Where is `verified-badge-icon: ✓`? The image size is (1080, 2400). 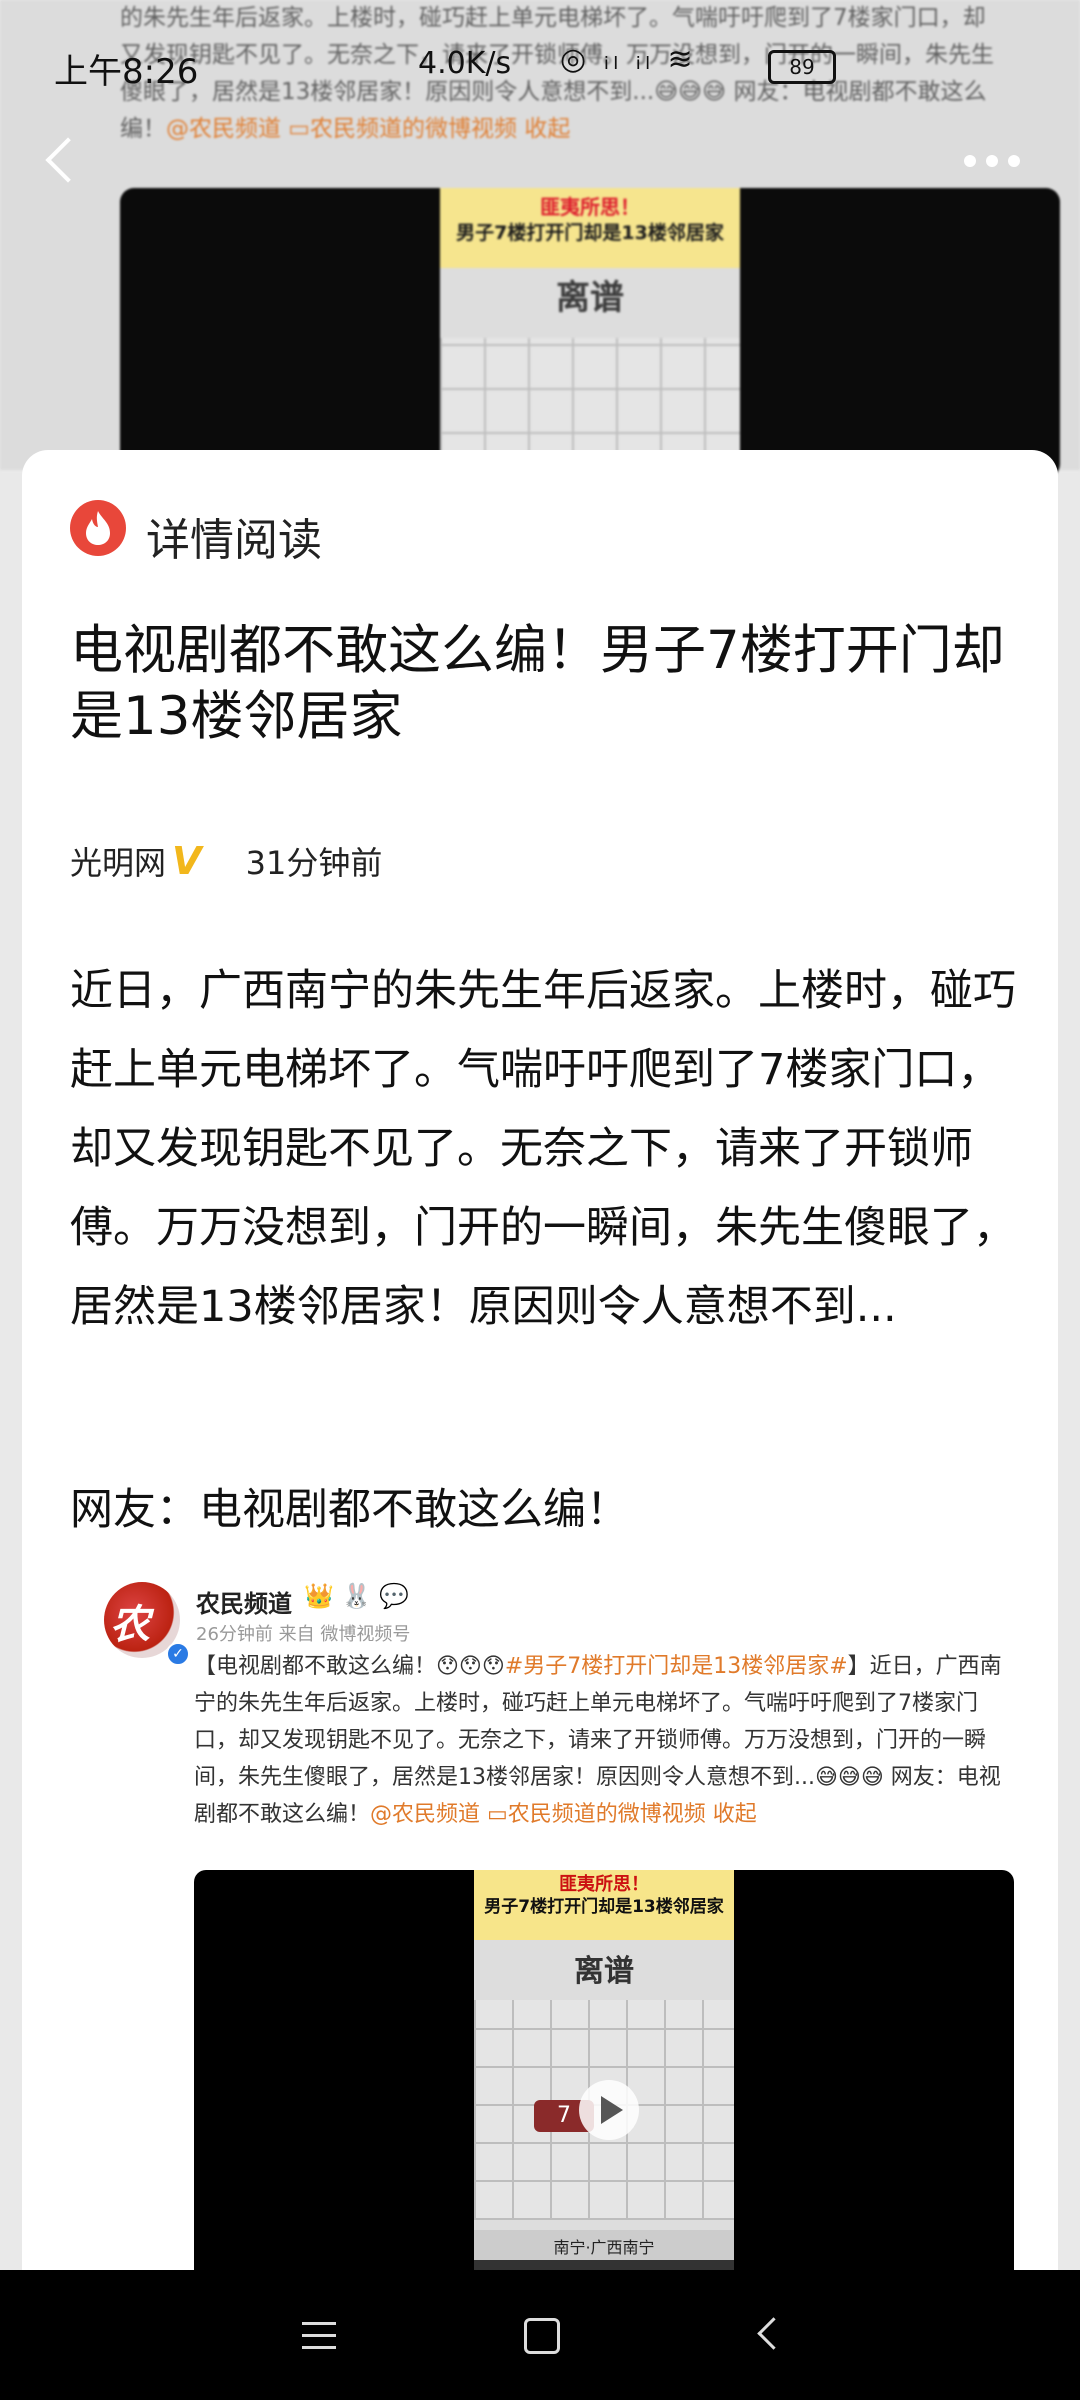 verified-badge-icon: ✓ is located at coordinates (178, 1654).